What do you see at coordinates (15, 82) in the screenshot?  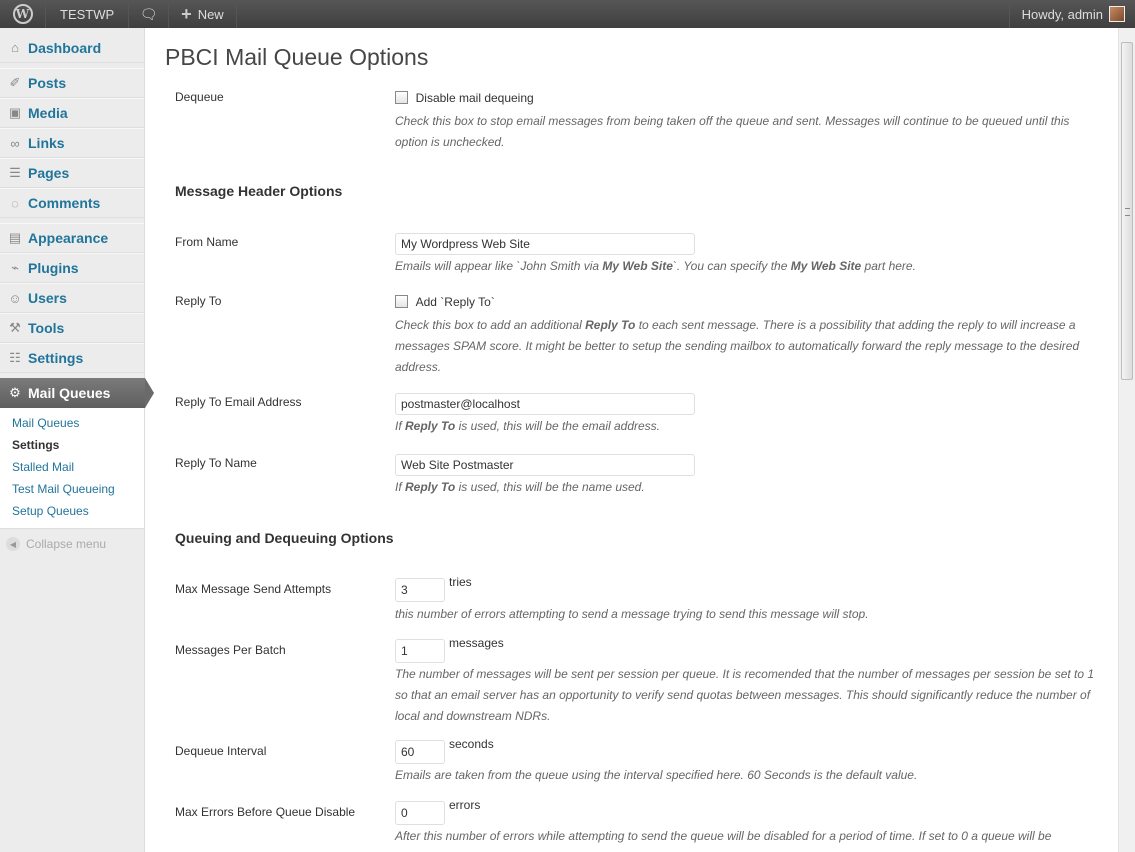 I see `pin-icon: ✐` at bounding box center [15, 82].